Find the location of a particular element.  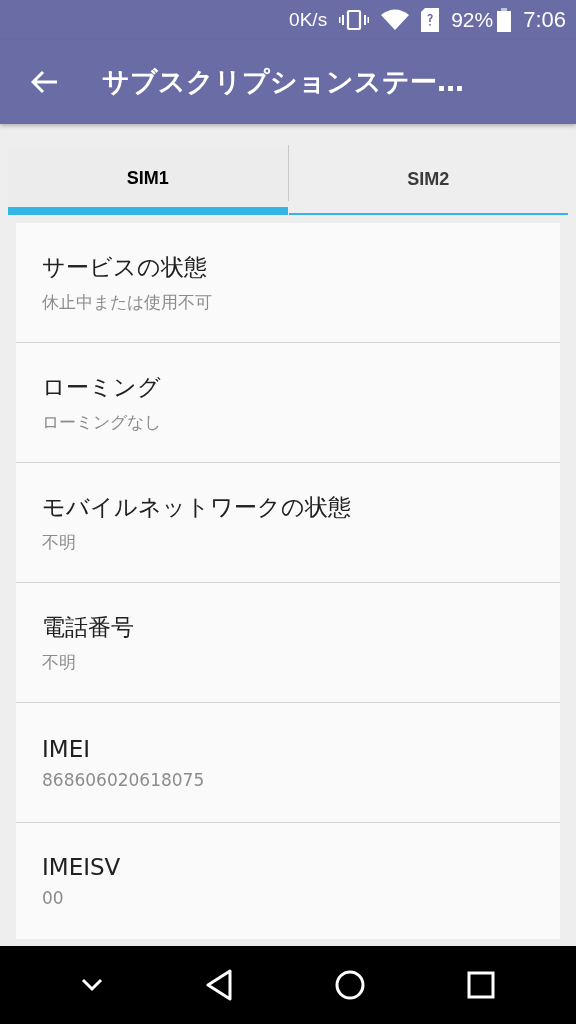

row-title: 電話番号 is located at coordinates (88, 627).